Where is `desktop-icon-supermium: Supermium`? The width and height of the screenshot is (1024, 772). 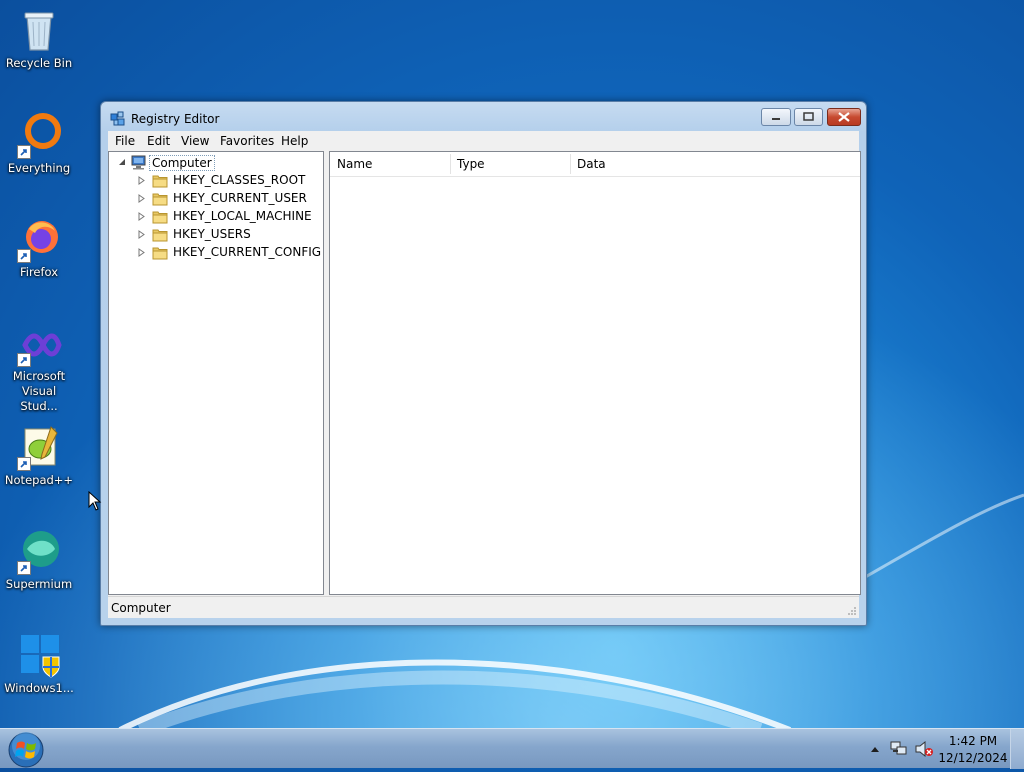
desktop-icon-supermium: Supermium is located at coordinates (39, 559).